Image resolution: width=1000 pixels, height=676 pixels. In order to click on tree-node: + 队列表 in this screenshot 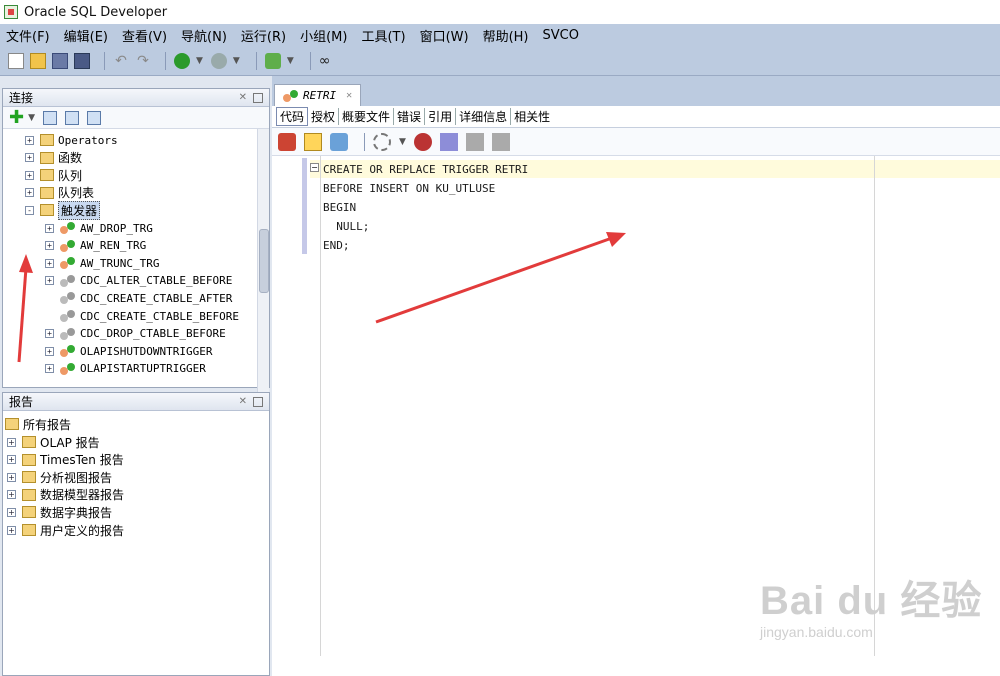, I will do `click(59, 193)`.